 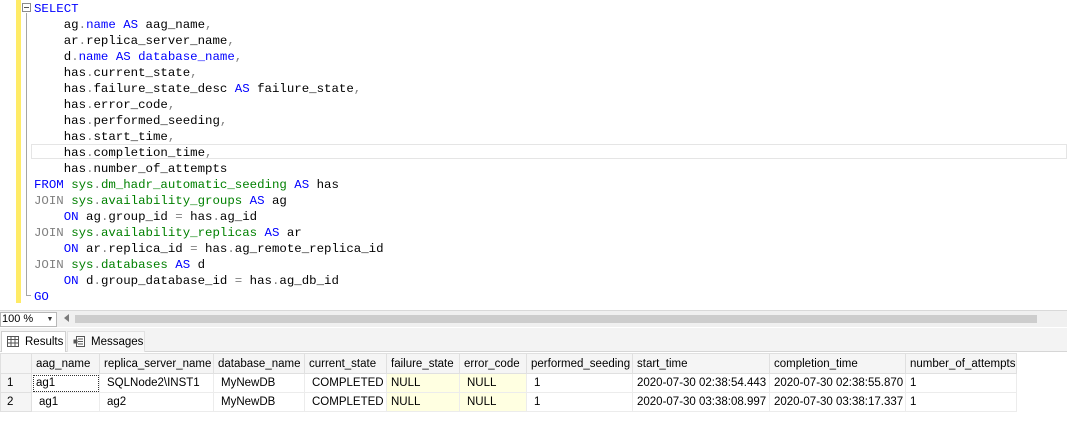 What do you see at coordinates (423, 363) in the screenshot?
I see `column-header-failure-state: failure_state` at bounding box center [423, 363].